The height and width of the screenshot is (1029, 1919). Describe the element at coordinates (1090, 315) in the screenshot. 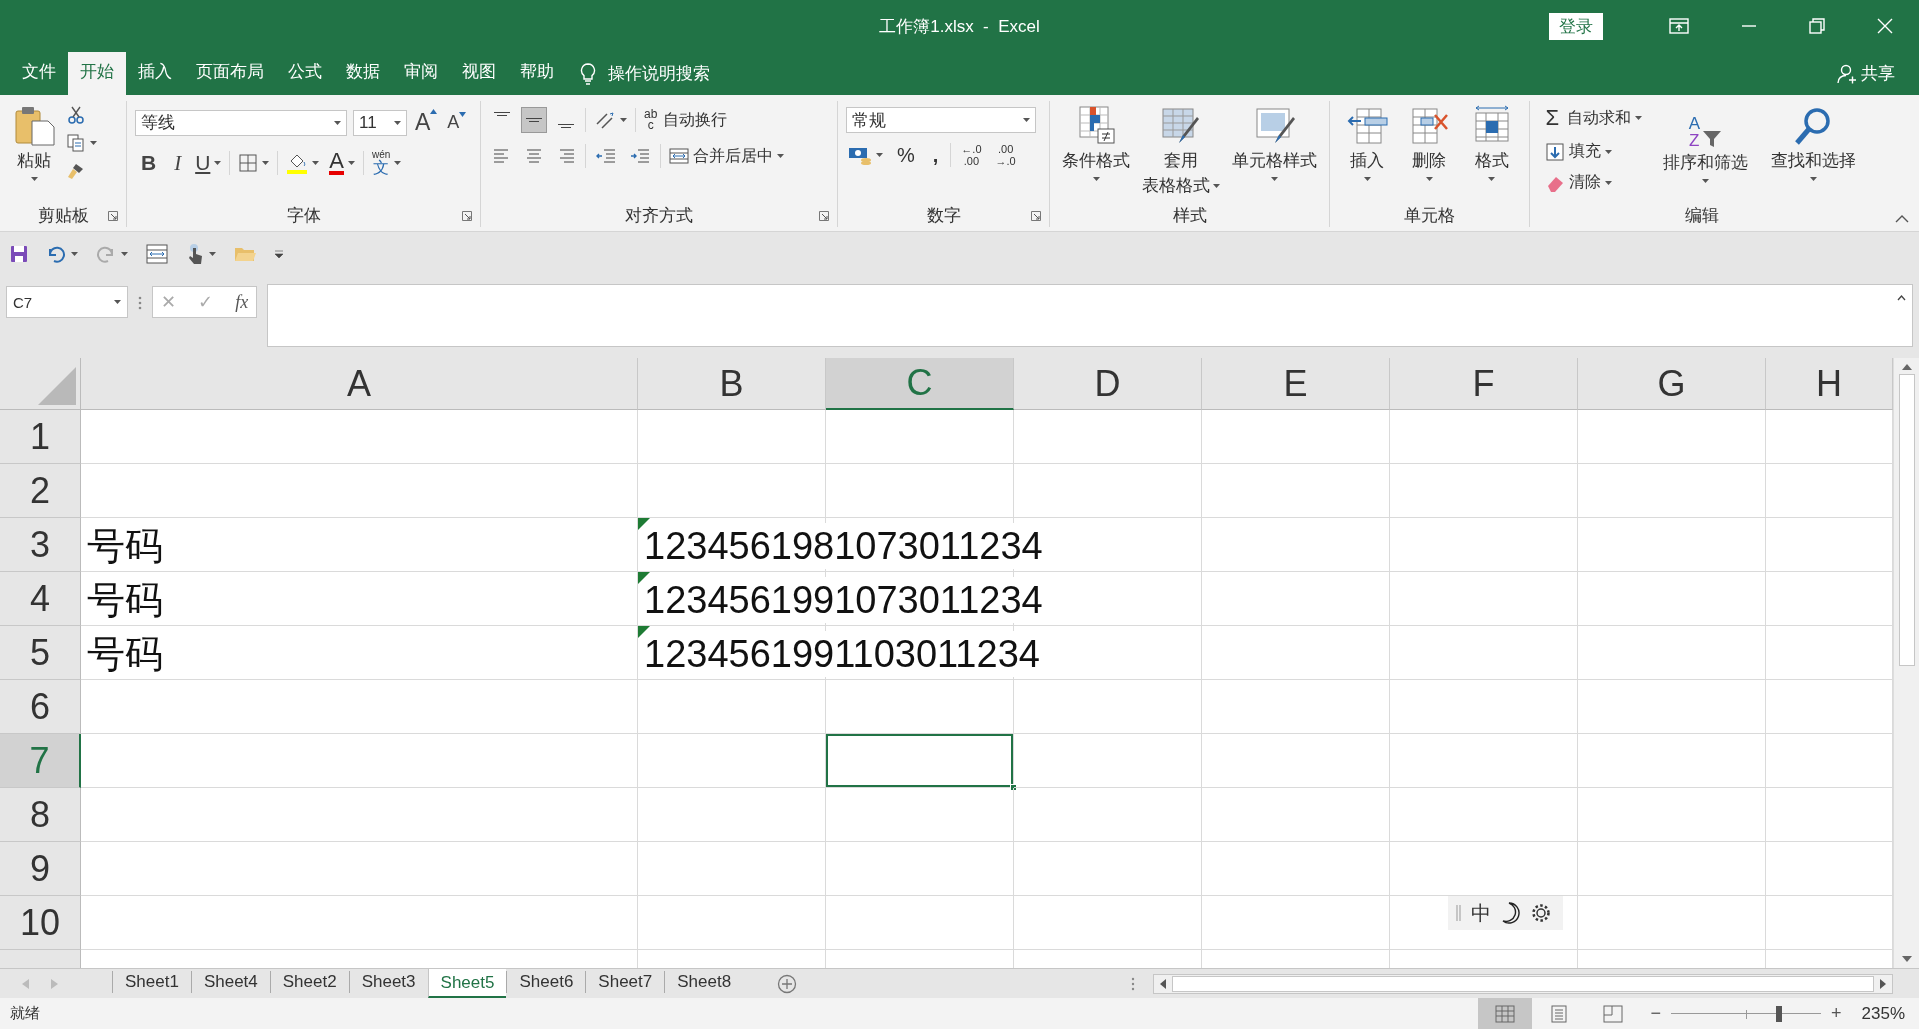

I see `formula-input` at that location.